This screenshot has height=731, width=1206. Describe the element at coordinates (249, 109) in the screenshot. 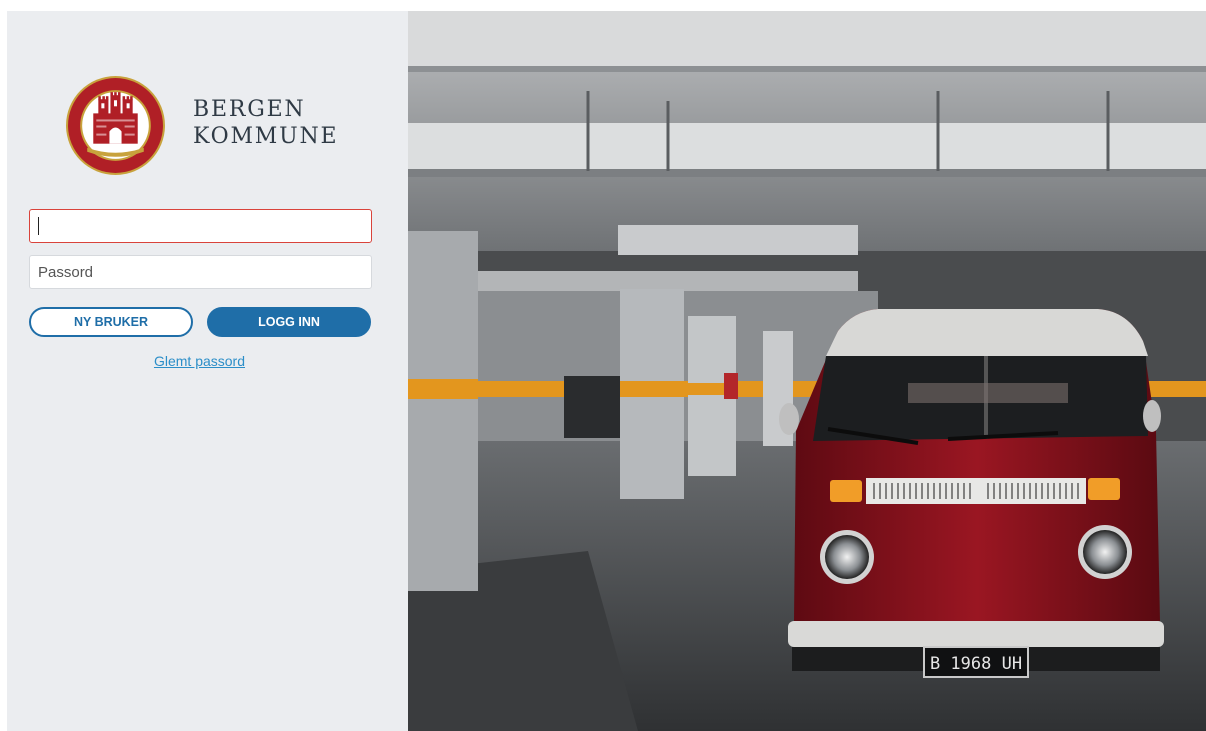

I see `brand-line-1: BERGEN` at that location.